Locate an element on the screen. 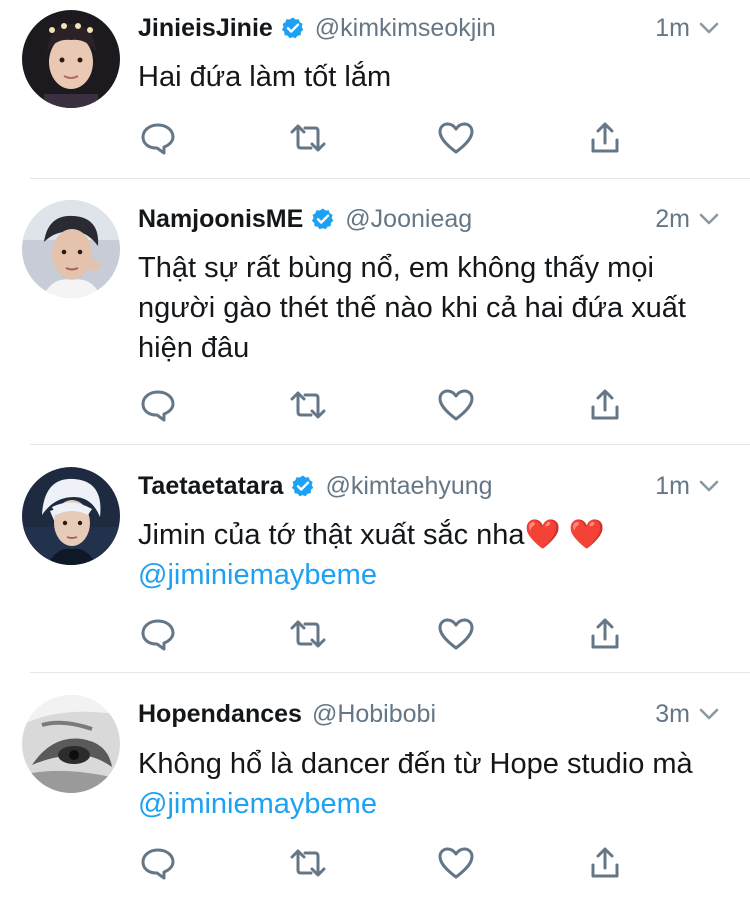 Image resolution: width=750 pixels, height=897 pixels. display-name: JinieisJinie is located at coordinates (205, 28).